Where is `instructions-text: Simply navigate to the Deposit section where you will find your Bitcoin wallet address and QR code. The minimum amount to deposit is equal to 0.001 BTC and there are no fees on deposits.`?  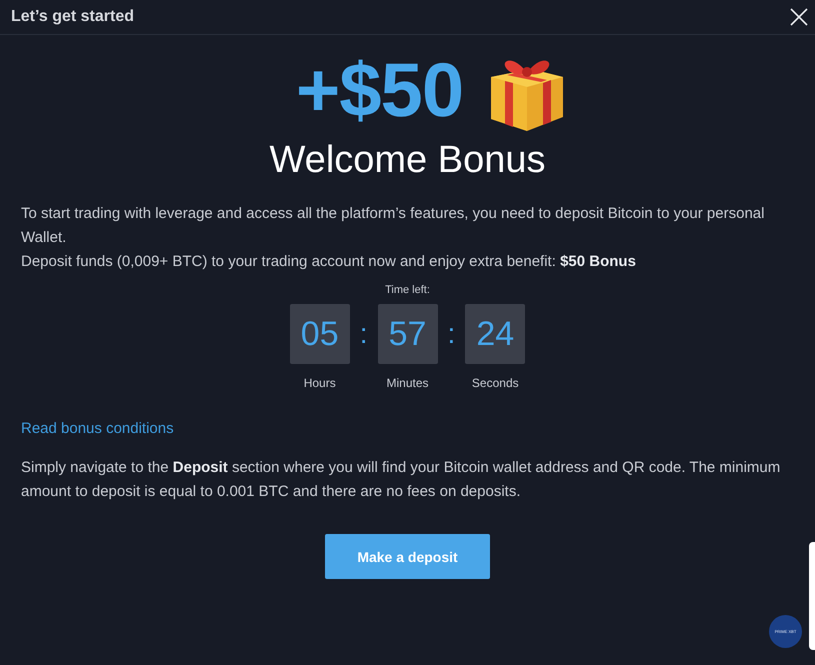 instructions-text: Simply navigate to the Deposit section where you will find your Bitcoin wallet address and QR code. The minimum amount to deposit is equal to 0.001 BTC and there are no fees on deposits. is located at coordinates (401, 480).